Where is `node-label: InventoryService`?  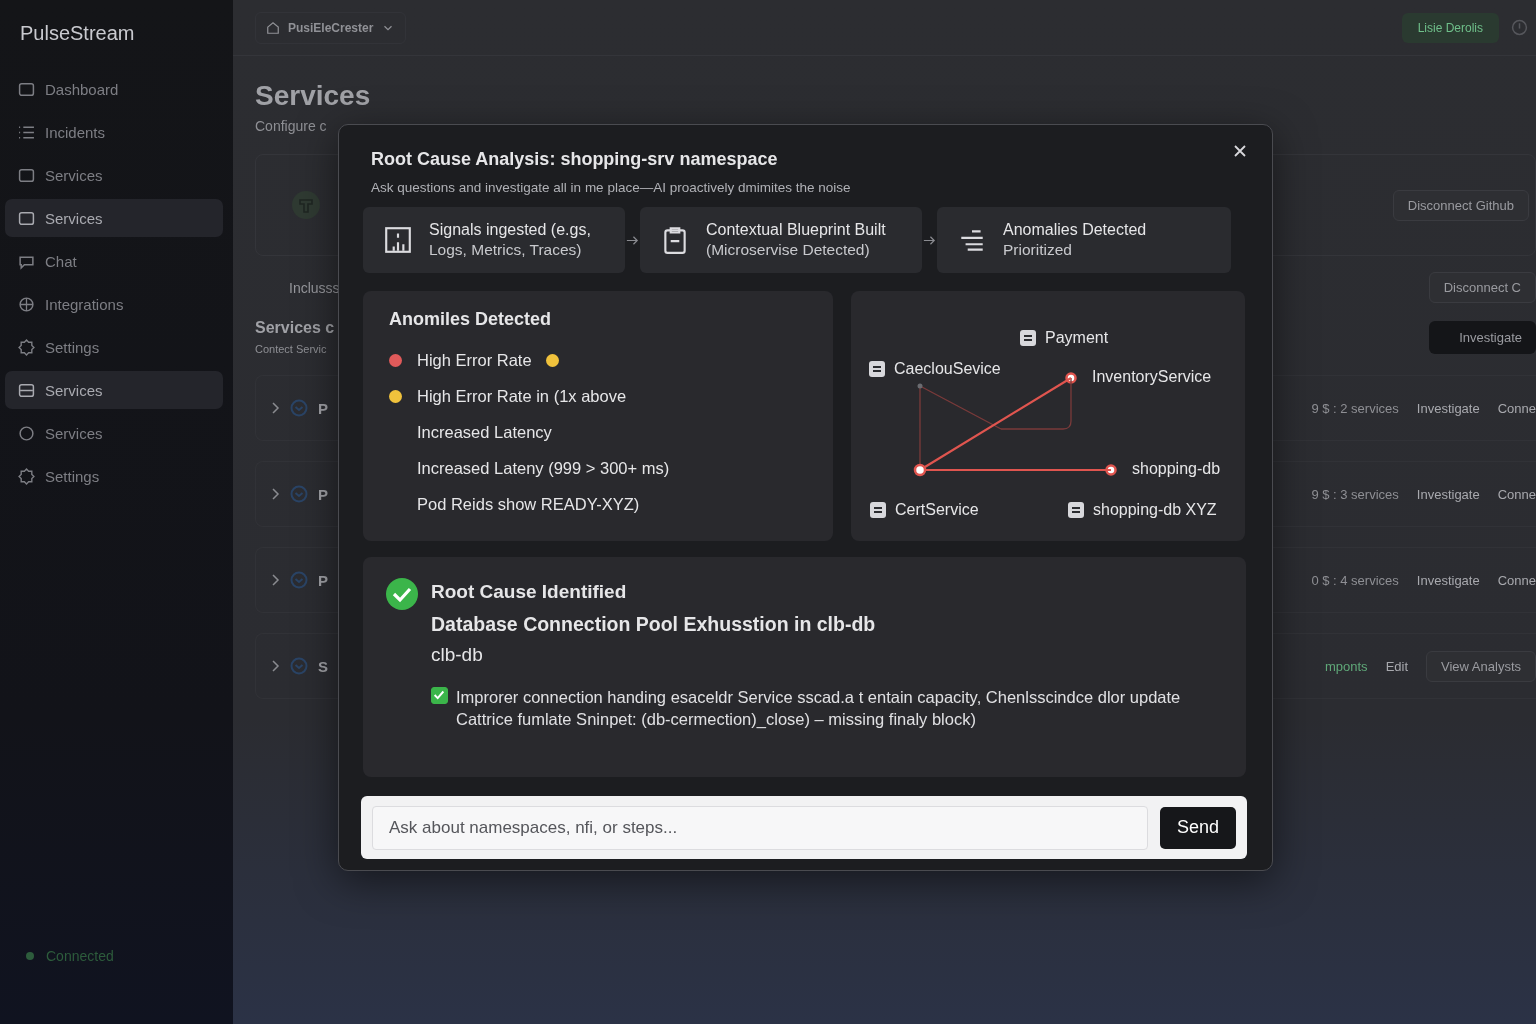 node-label: InventoryService is located at coordinates (1152, 377).